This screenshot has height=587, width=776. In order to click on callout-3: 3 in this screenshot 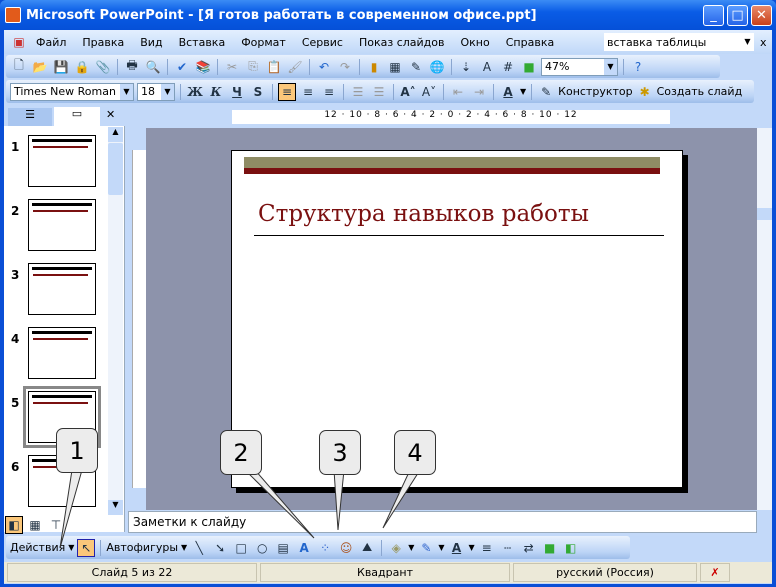, I will do `click(340, 452)`.